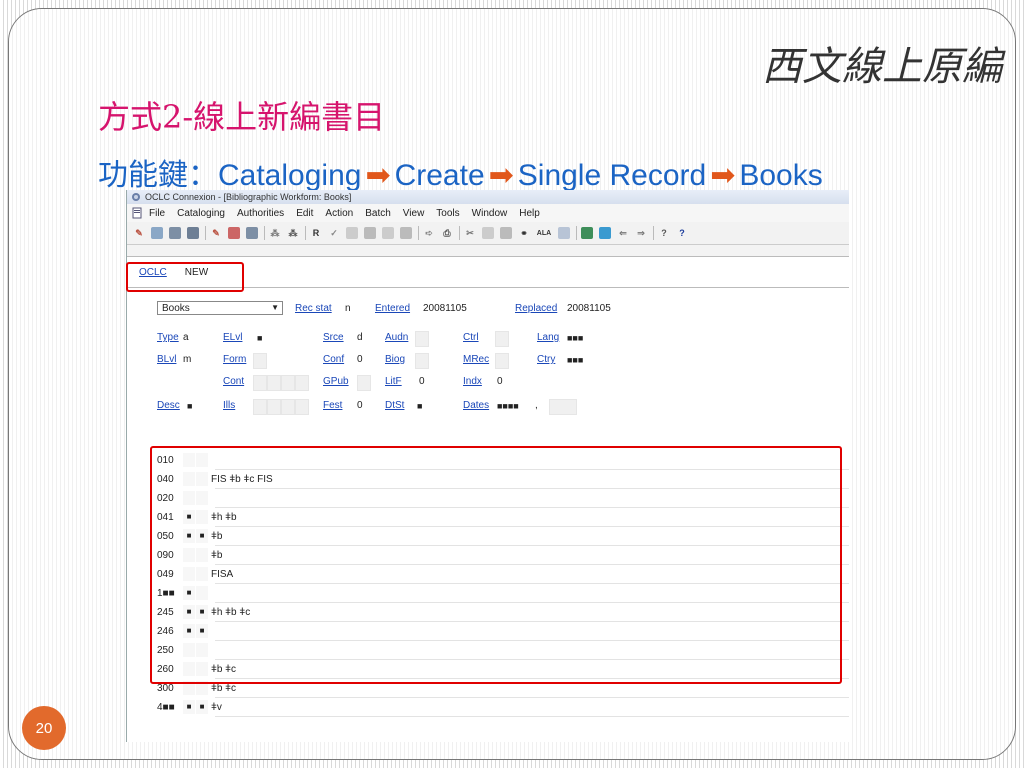 The image size is (1024, 768). Describe the element at coordinates (393, 381) in the screenshot. I see `field-label-litf: LitF` at that location.